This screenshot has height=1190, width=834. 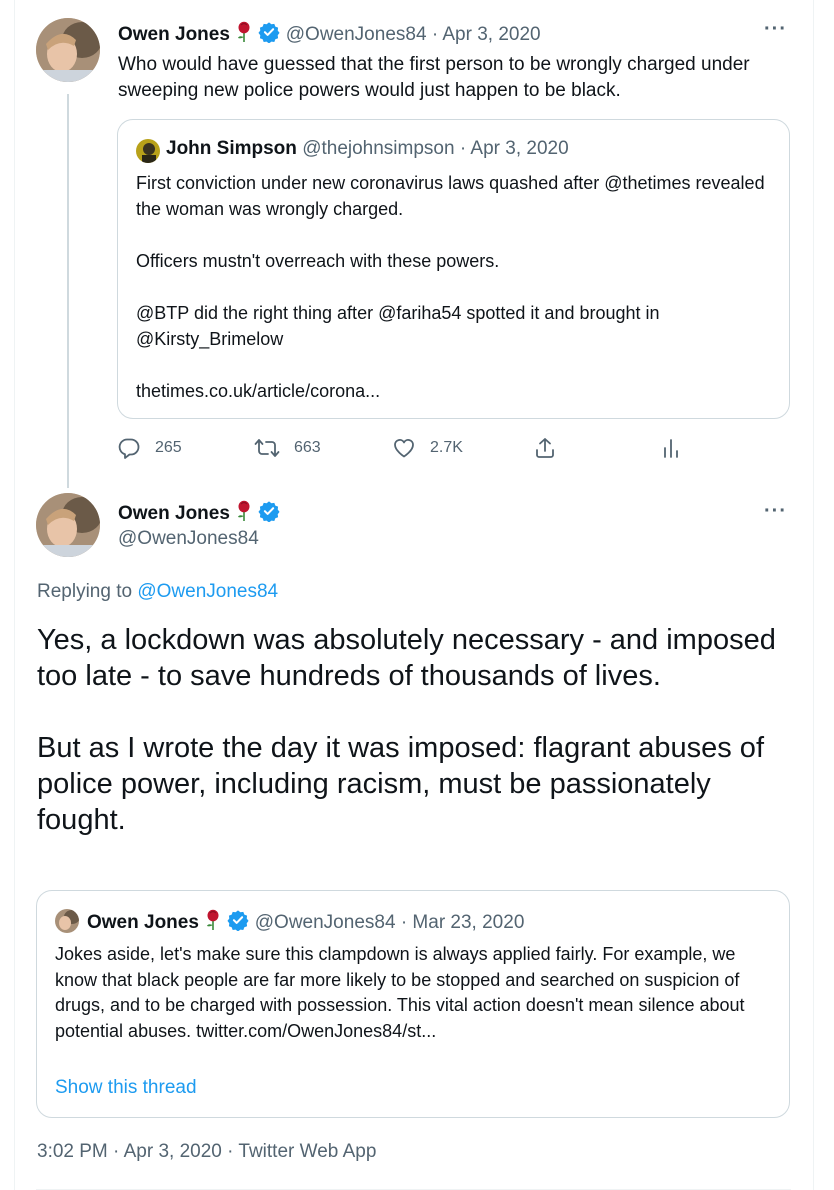 What do you see at coordinates (307, 1151) in the screenshot?
I see `tweet2-source: Twitter Web App` at bounding box center [307, 1151].